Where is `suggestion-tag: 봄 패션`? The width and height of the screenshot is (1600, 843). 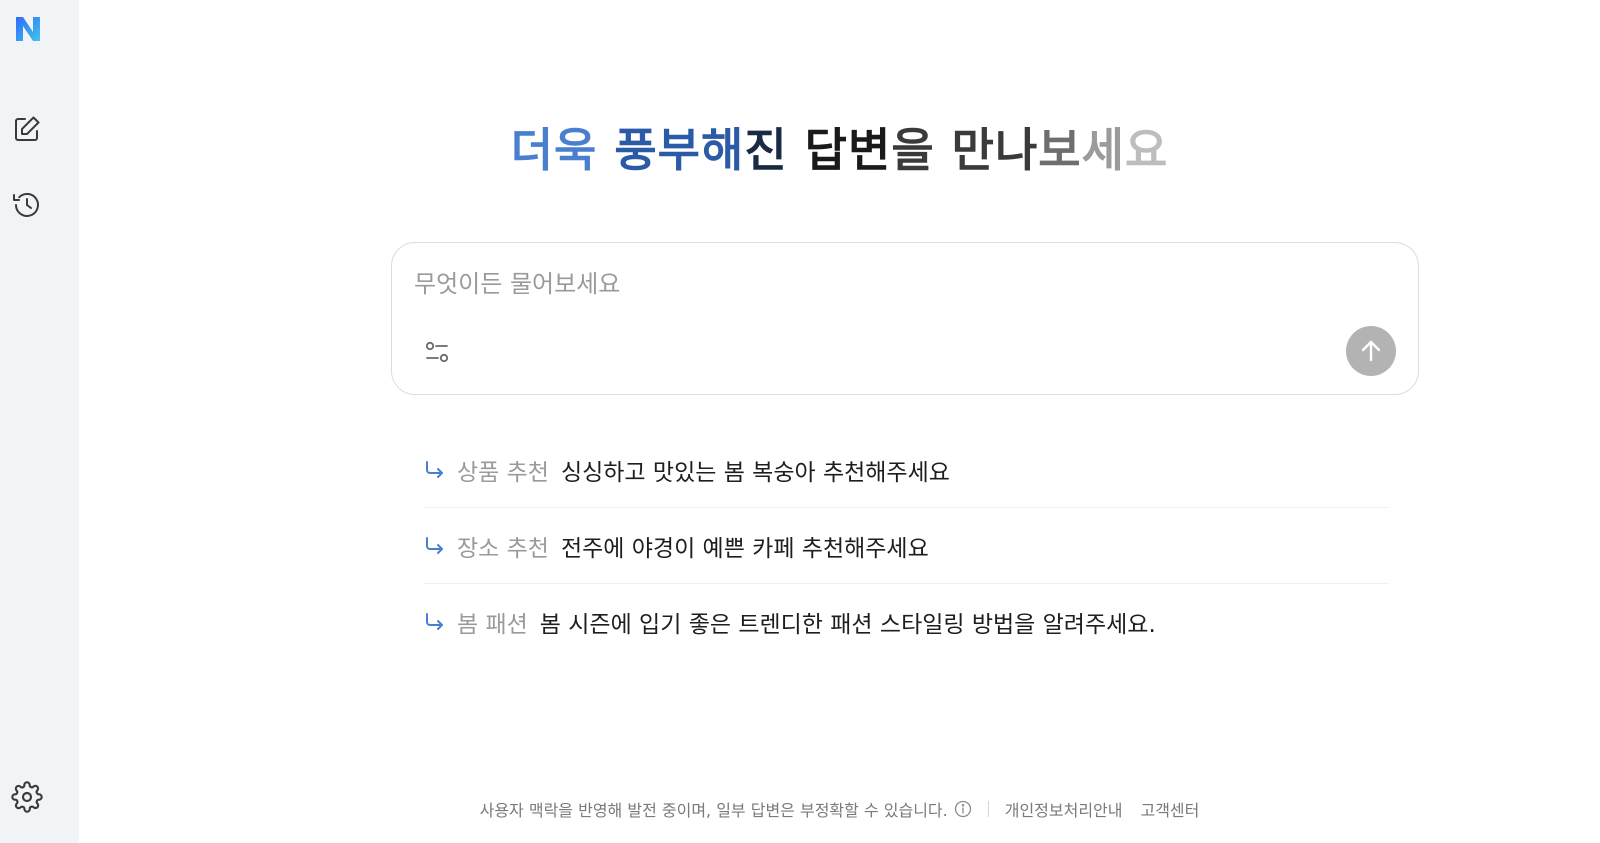
suggestion-tag: 봄 패션 is located at coordinates (492, 624).